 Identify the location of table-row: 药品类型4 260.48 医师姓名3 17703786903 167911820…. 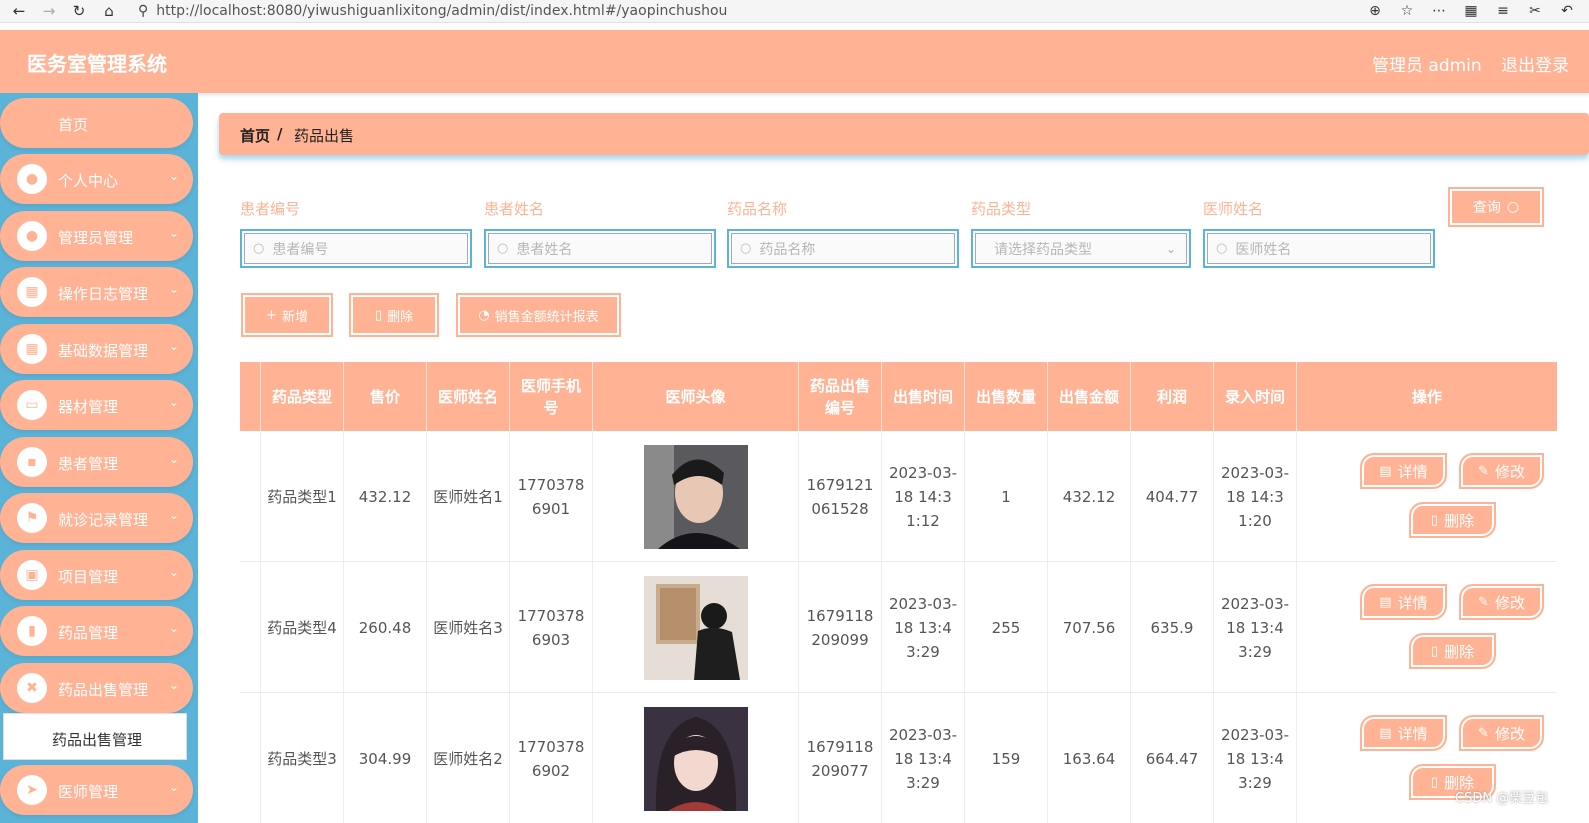
(898, 627).